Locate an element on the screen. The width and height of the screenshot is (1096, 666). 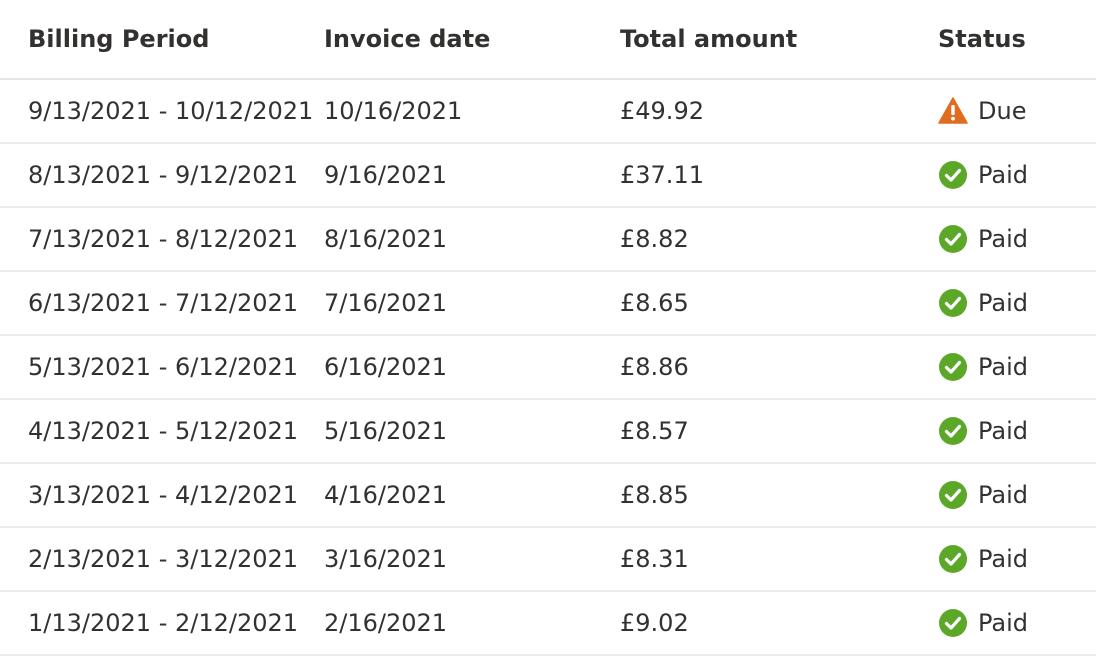
total-amount-cell: £49.92 is located at coordinates (662, 111).